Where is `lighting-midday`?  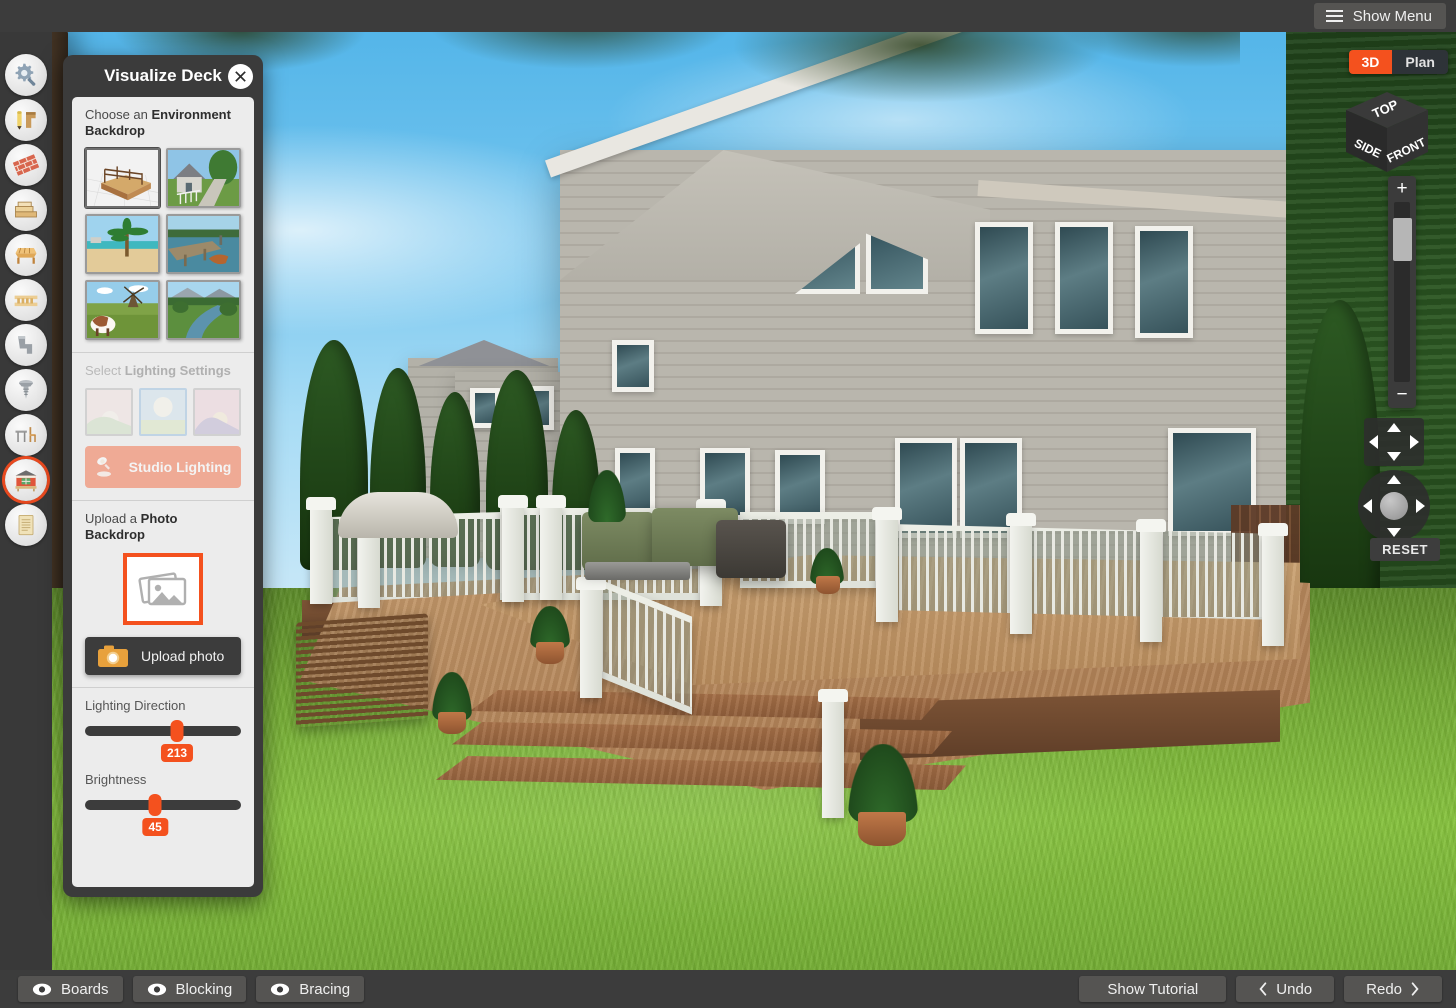 lighting-midday is located at coordinates (163, 412).